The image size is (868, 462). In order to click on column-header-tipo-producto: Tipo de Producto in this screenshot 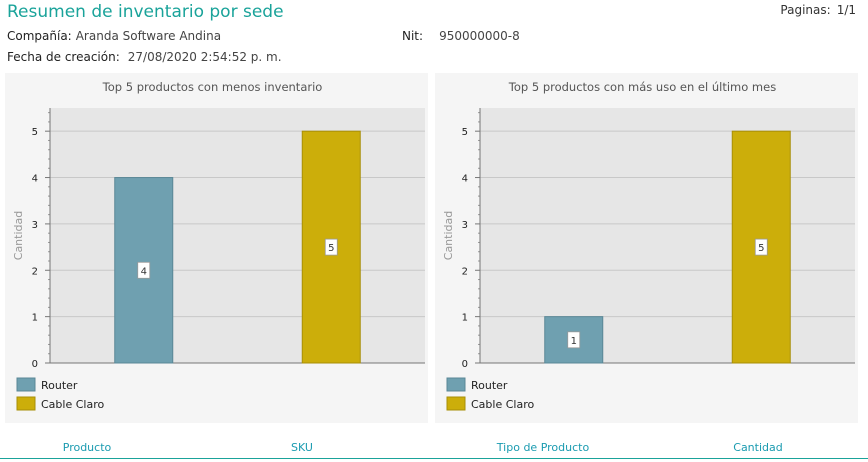, I will do `click(543, 447)`.